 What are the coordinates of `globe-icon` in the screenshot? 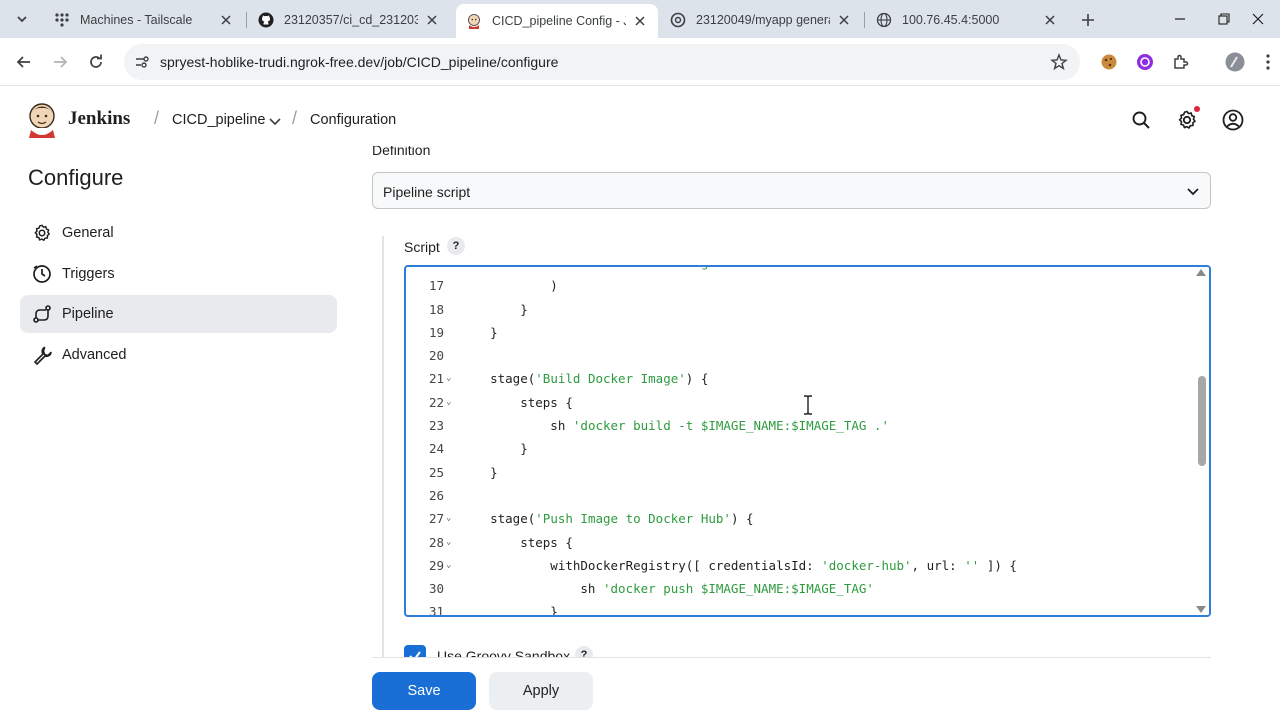 It's located at (884, 20).